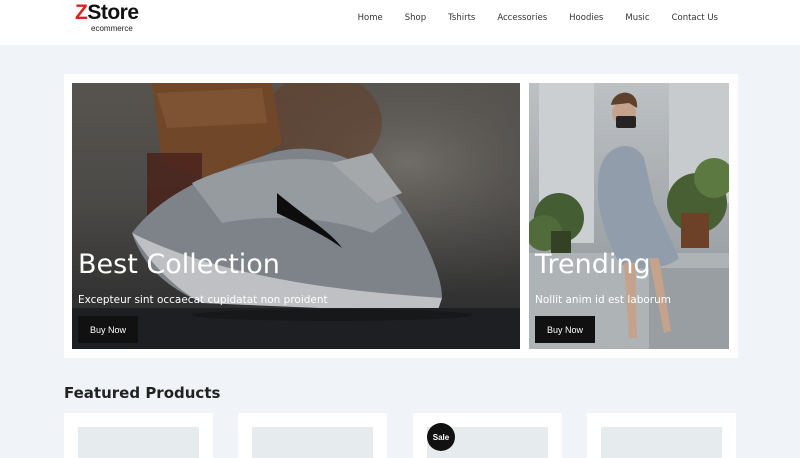 The width and height of the screenshot is (800, 458). What do you see at coordinates (637, 18) in the screenshot?
I see `nav-music: Music` at bounding box center [637, 18].